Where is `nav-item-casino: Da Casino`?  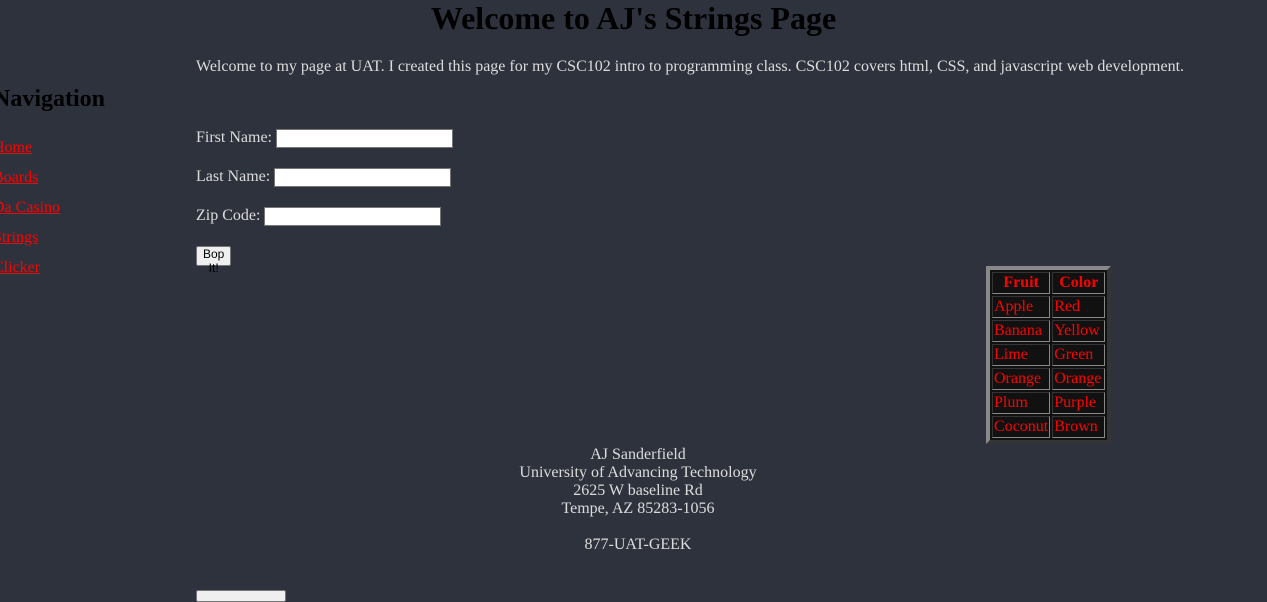
nav-item-casino: Da Casino is located at coordinates (30, 214).